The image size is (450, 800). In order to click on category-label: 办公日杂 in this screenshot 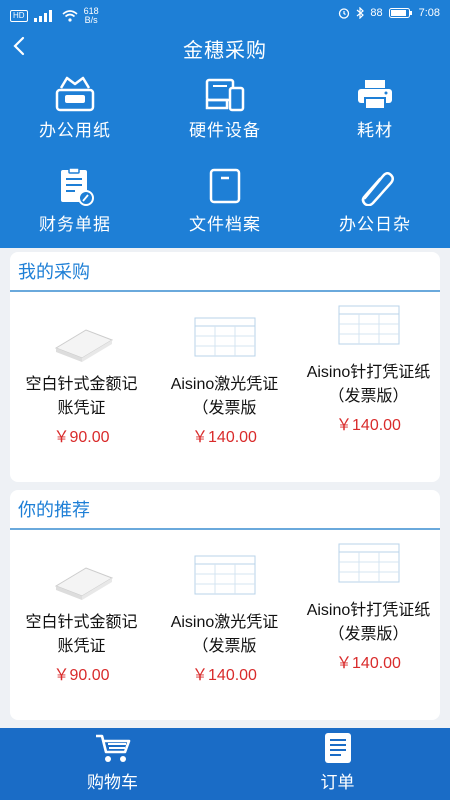, I will do `click(375, 224)`.